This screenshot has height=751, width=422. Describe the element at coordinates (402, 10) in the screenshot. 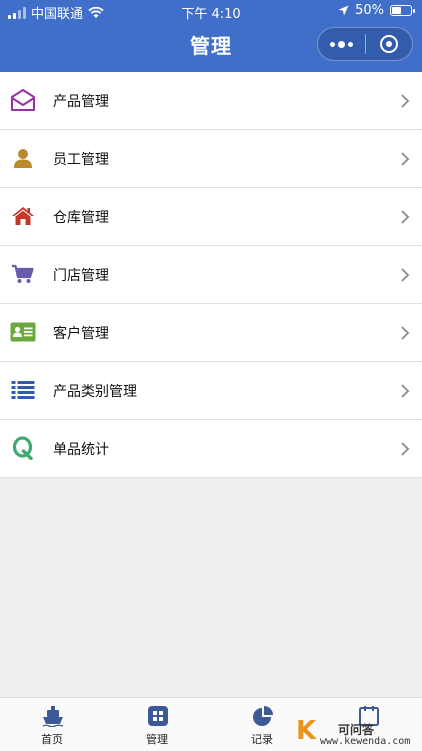

I see `battery-icon` at that location.